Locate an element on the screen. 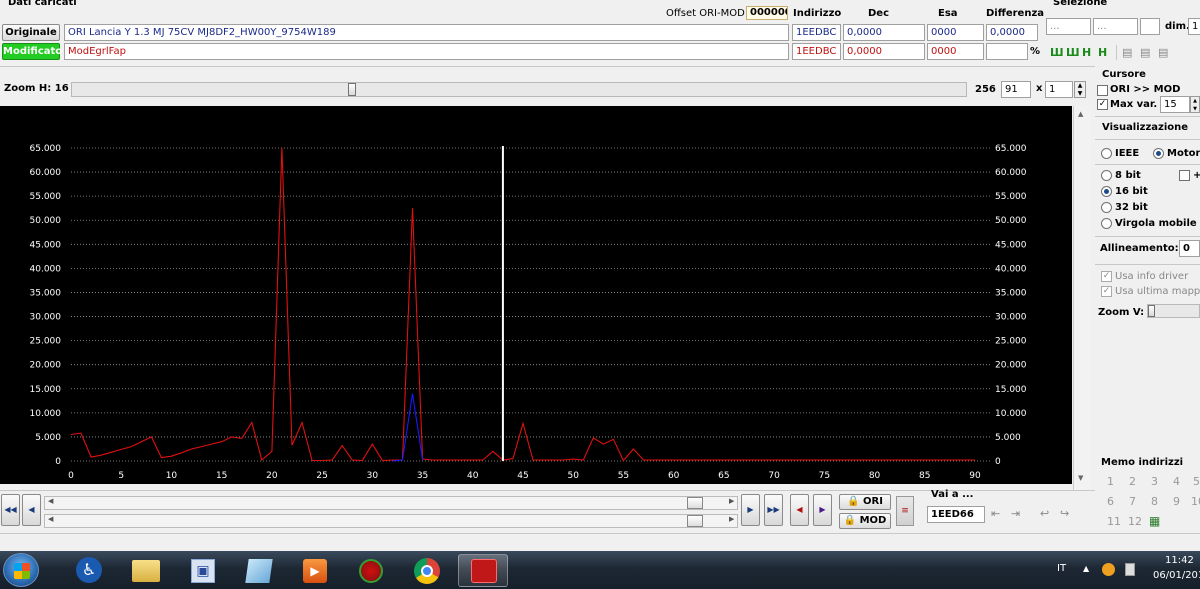 This screenshot has width=1200, height=589. mod-horizontal-scrollbar: ◀ ▶ is located at coordinates (391, 521).